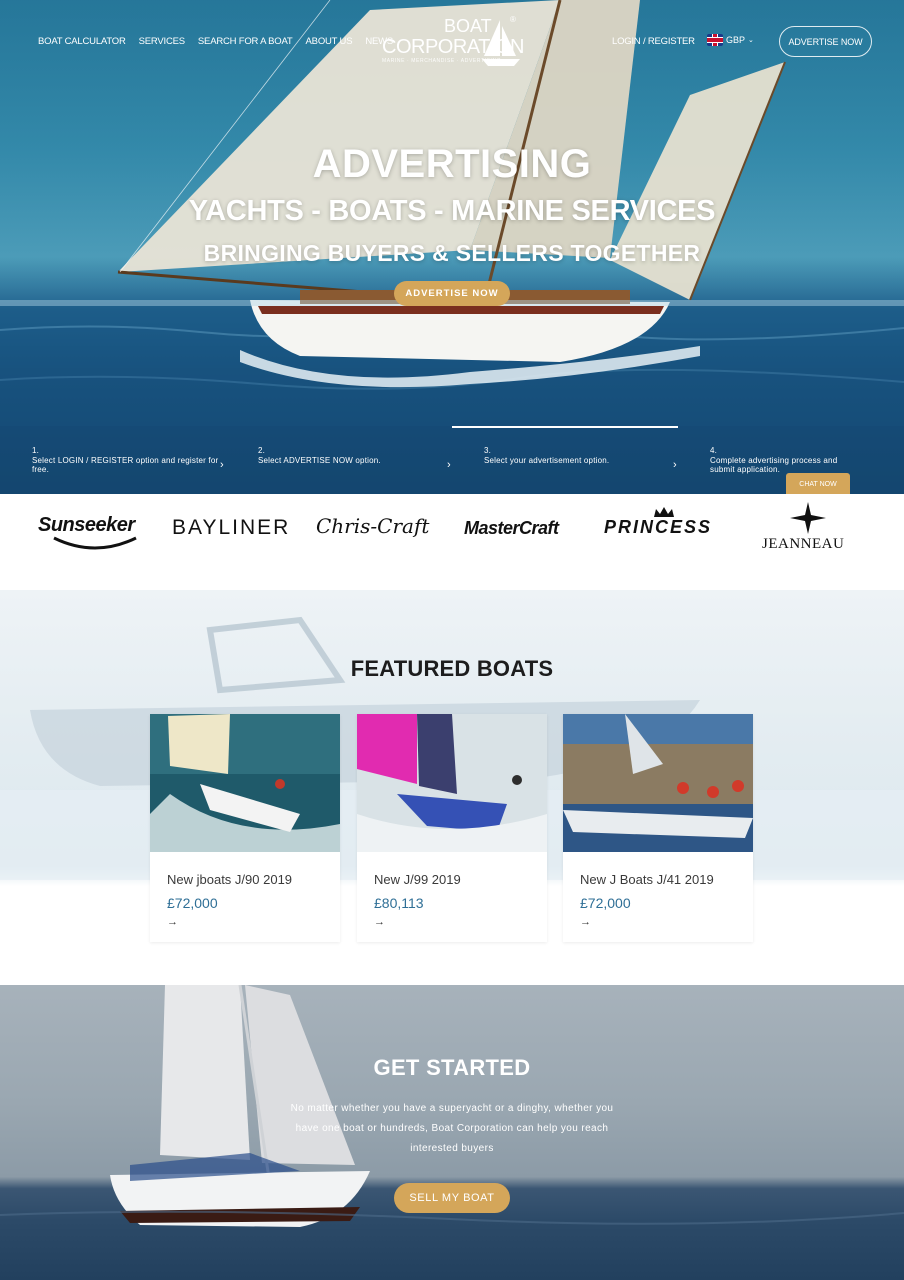 This screenshot has width=904, height=1280. Describe the element at coordinates (488, 450) in the screenshot. I see `step-number: 3.` at that location.